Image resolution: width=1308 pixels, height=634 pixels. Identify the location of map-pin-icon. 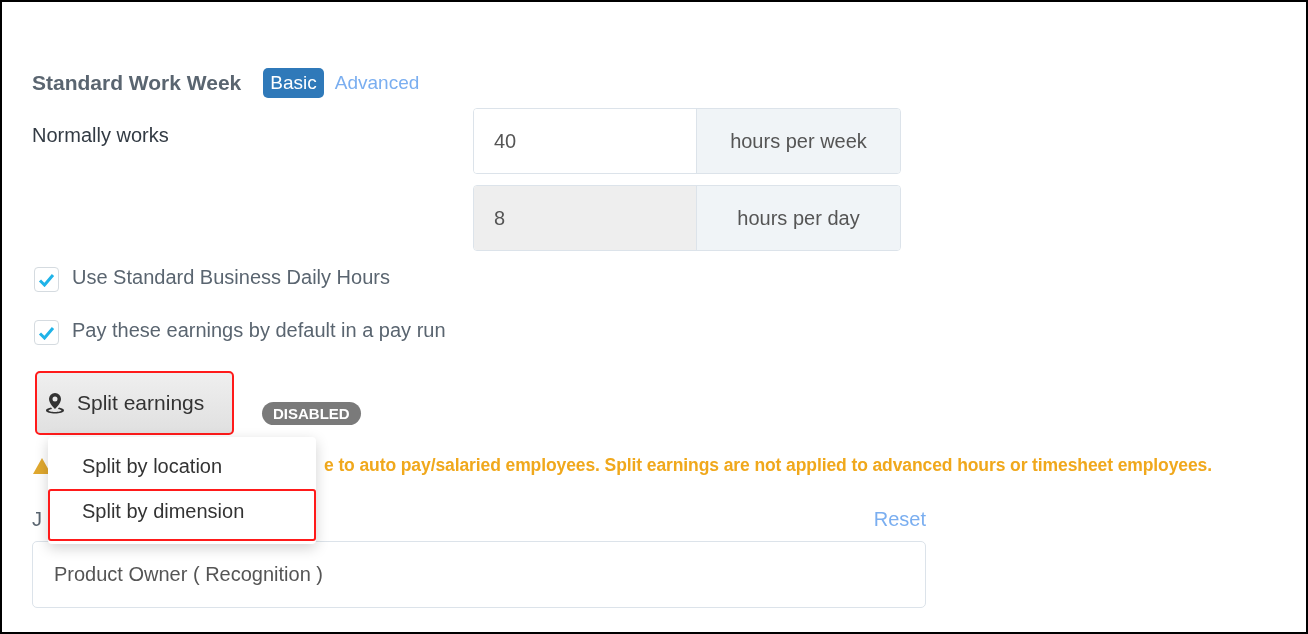
(55, 403).